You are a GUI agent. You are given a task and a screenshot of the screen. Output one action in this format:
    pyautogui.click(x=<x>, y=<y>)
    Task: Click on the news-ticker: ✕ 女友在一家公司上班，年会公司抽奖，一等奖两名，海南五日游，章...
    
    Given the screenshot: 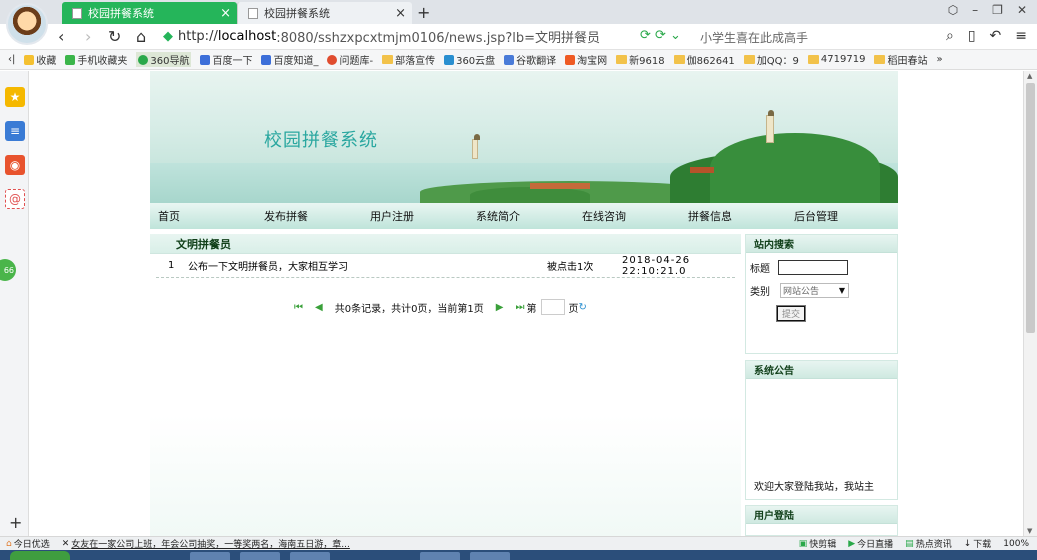 What is the action you would take?
    pyautogui.click(x=206, y=544)
    